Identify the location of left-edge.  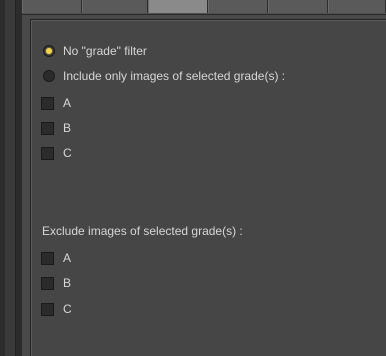
(10, 178).